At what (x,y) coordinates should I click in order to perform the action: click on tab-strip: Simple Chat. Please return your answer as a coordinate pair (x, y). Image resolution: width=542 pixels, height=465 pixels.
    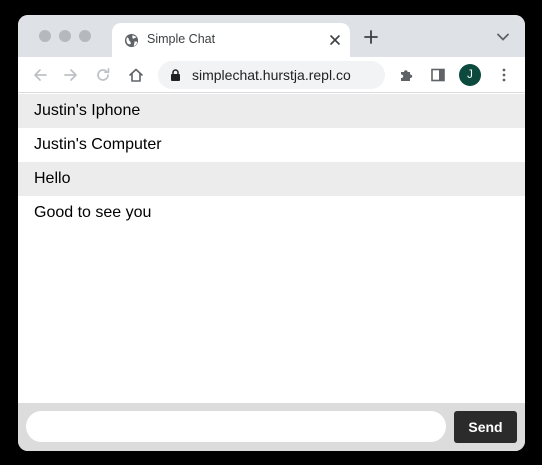
    Looking at the image, I should click on (271, 36).